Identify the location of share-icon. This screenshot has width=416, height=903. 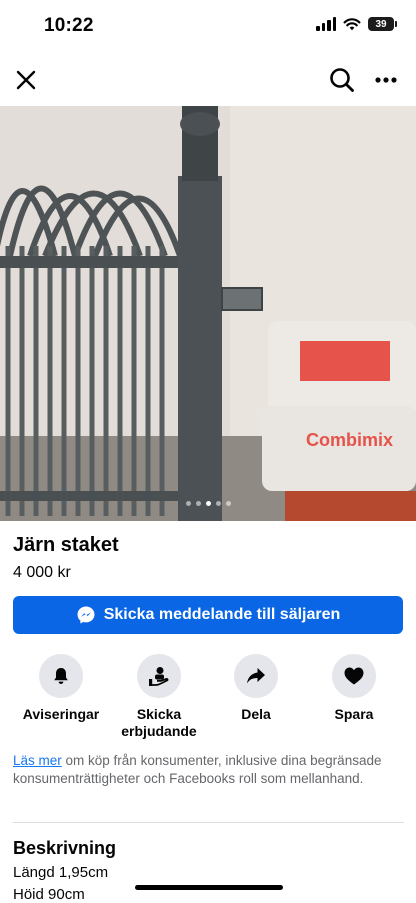
(256, 676).